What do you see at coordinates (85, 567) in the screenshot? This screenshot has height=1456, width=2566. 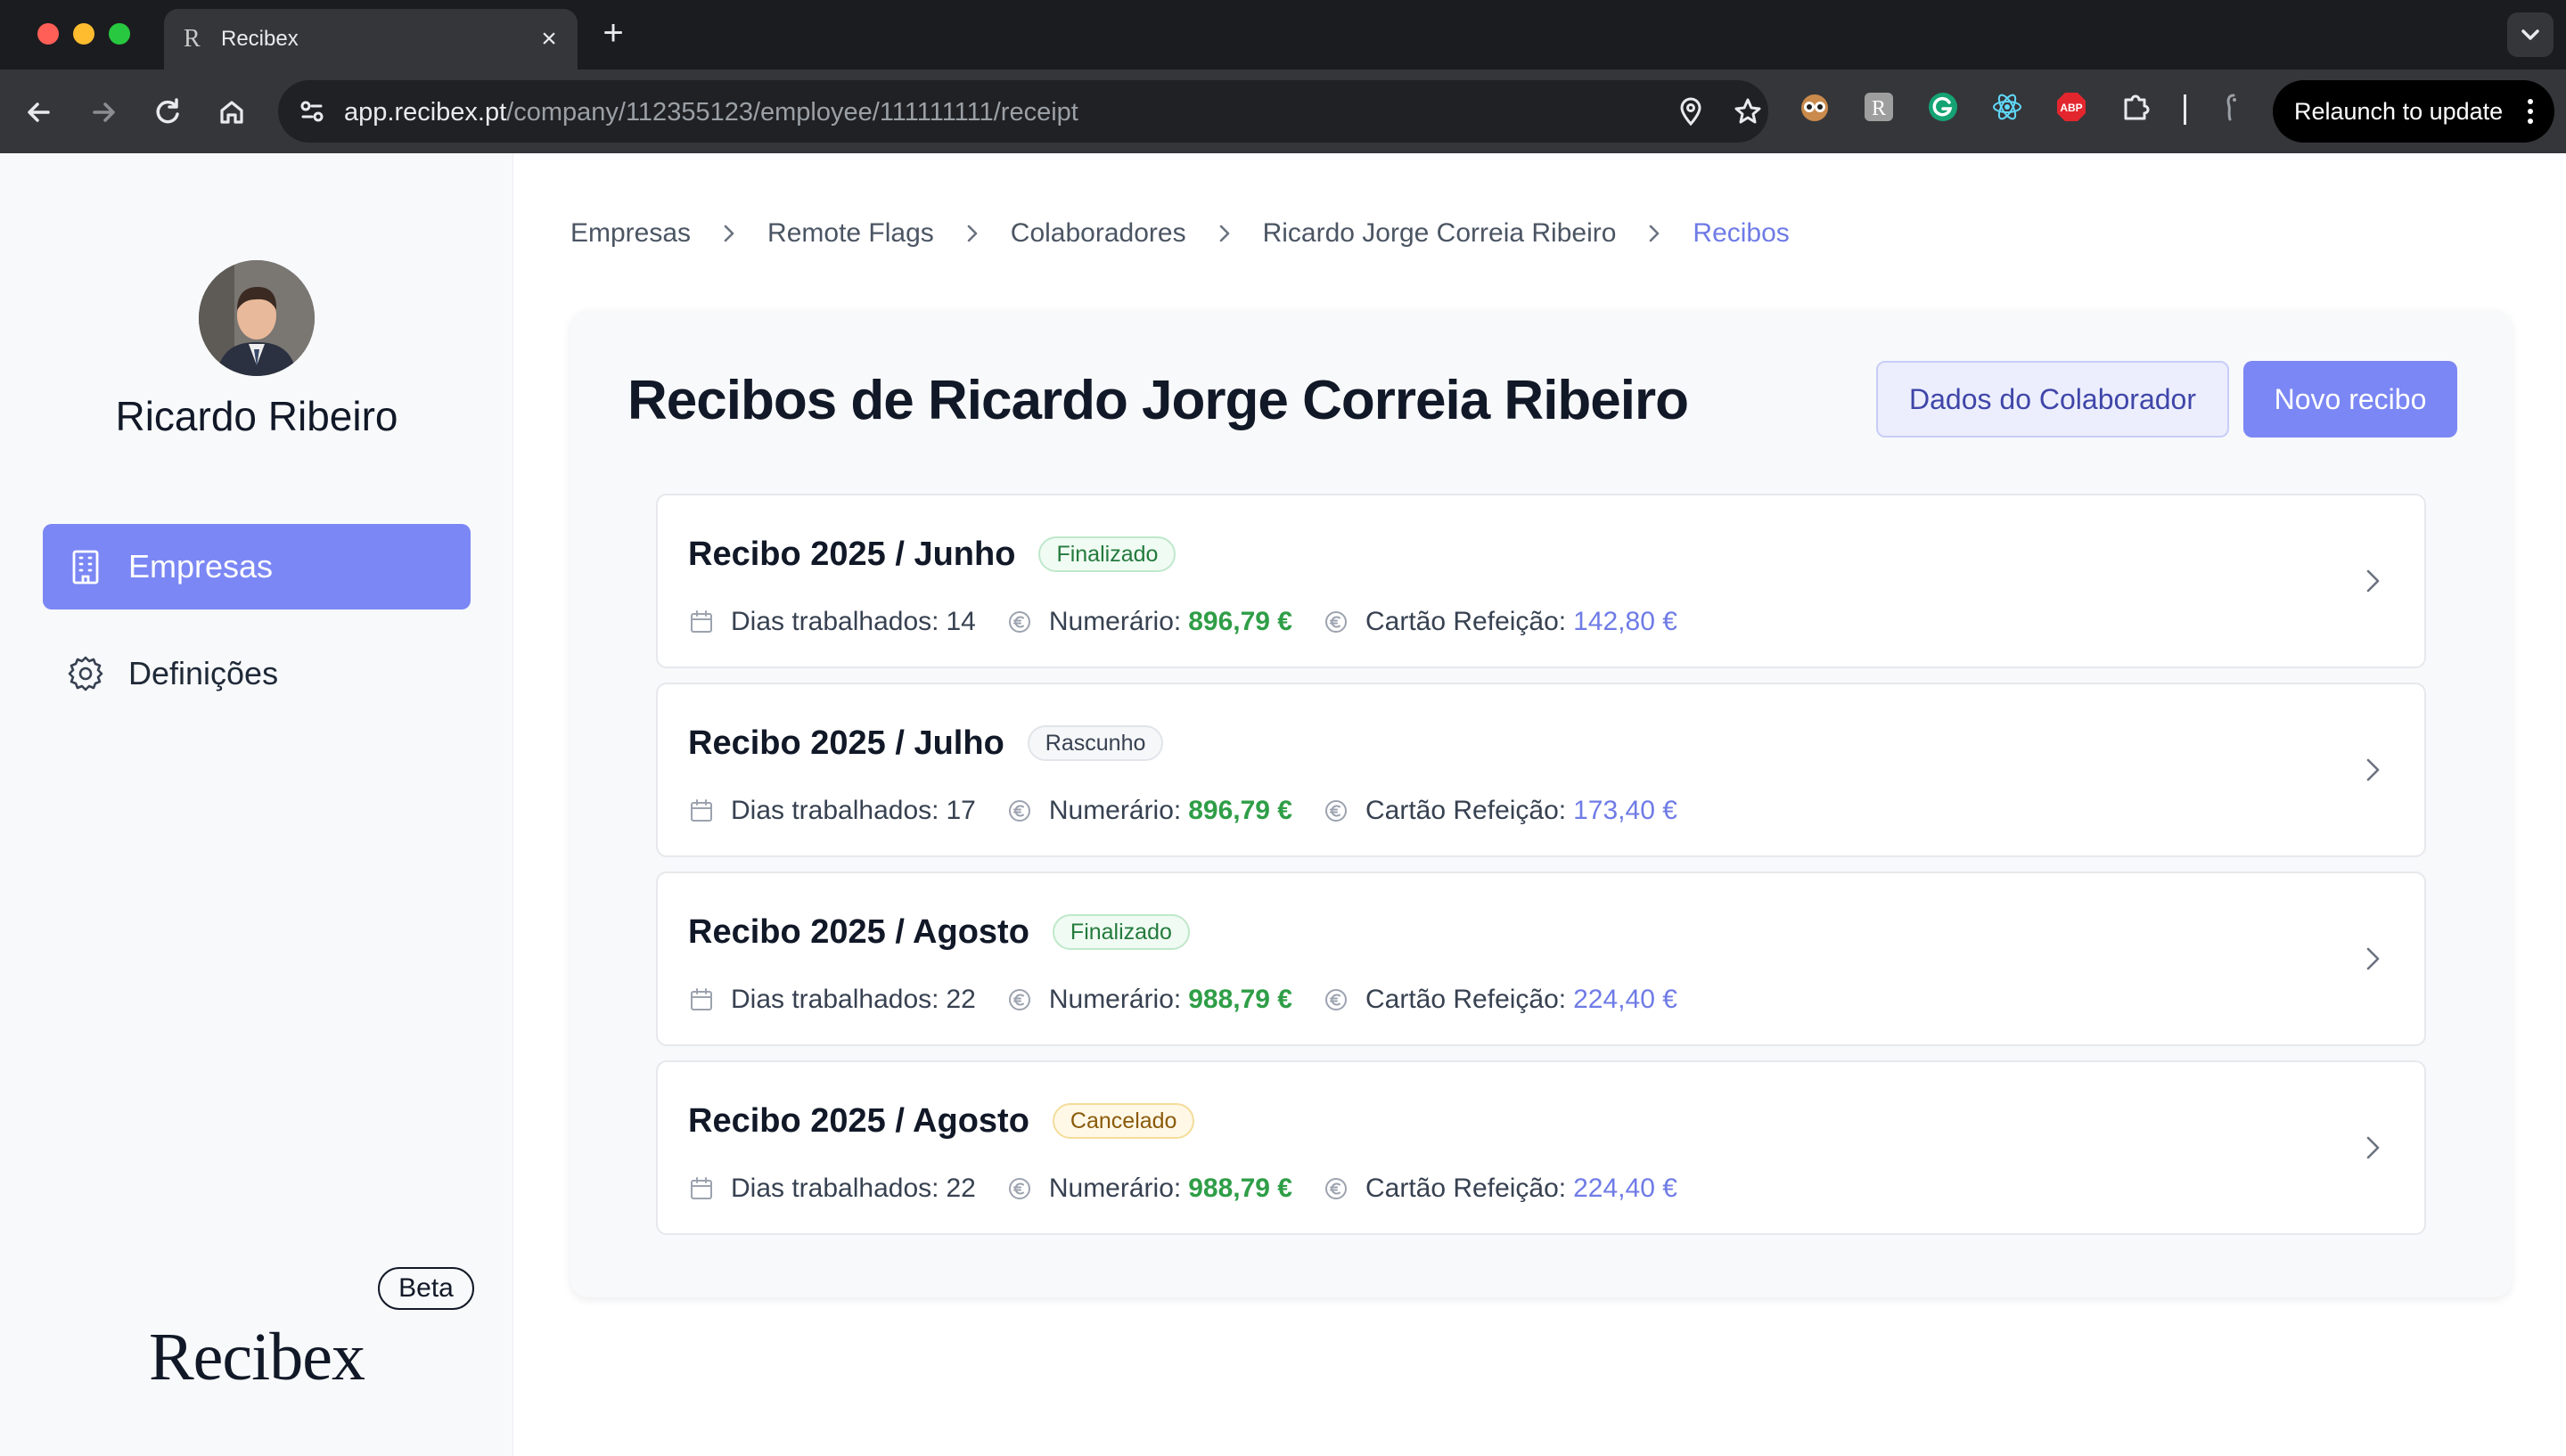 I see `building-icon` at bounding box center [85, 567].